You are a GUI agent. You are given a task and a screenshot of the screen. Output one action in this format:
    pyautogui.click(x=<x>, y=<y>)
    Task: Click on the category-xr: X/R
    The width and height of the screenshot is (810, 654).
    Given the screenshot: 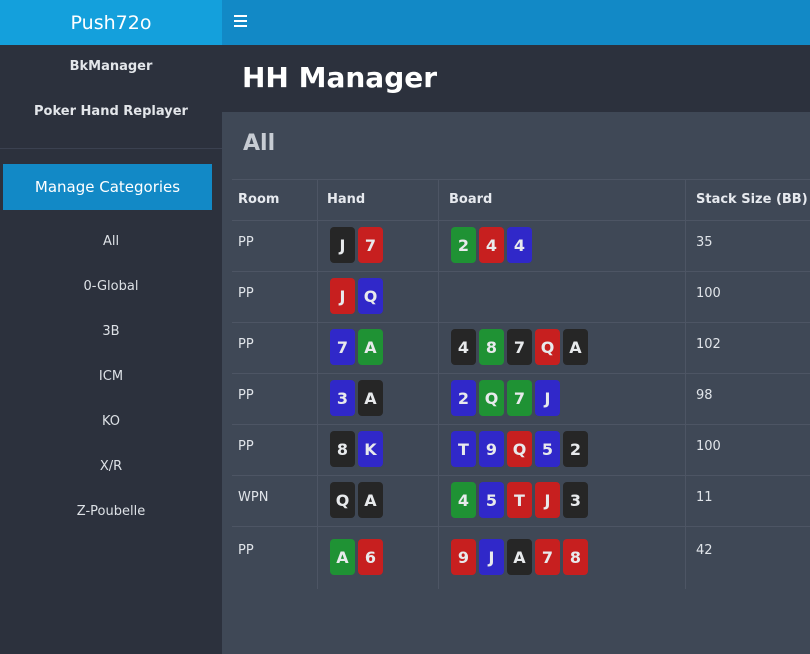 What is the action you would take?
    pyautogui.click(x=111, y=466)
    